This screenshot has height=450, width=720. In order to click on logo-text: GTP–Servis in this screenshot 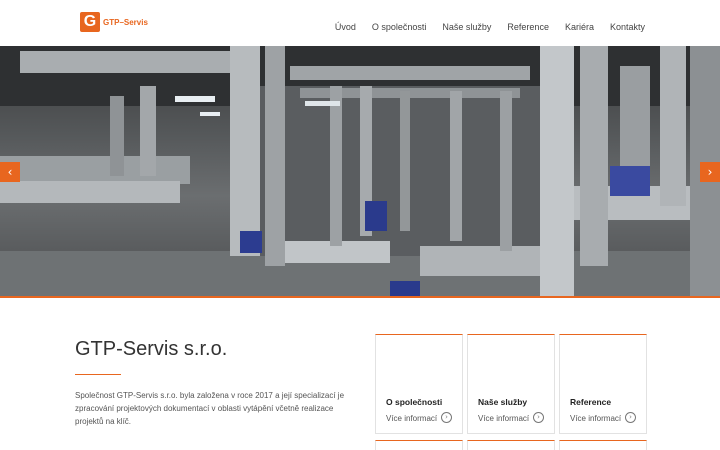, I will do `click(125, 22)`.